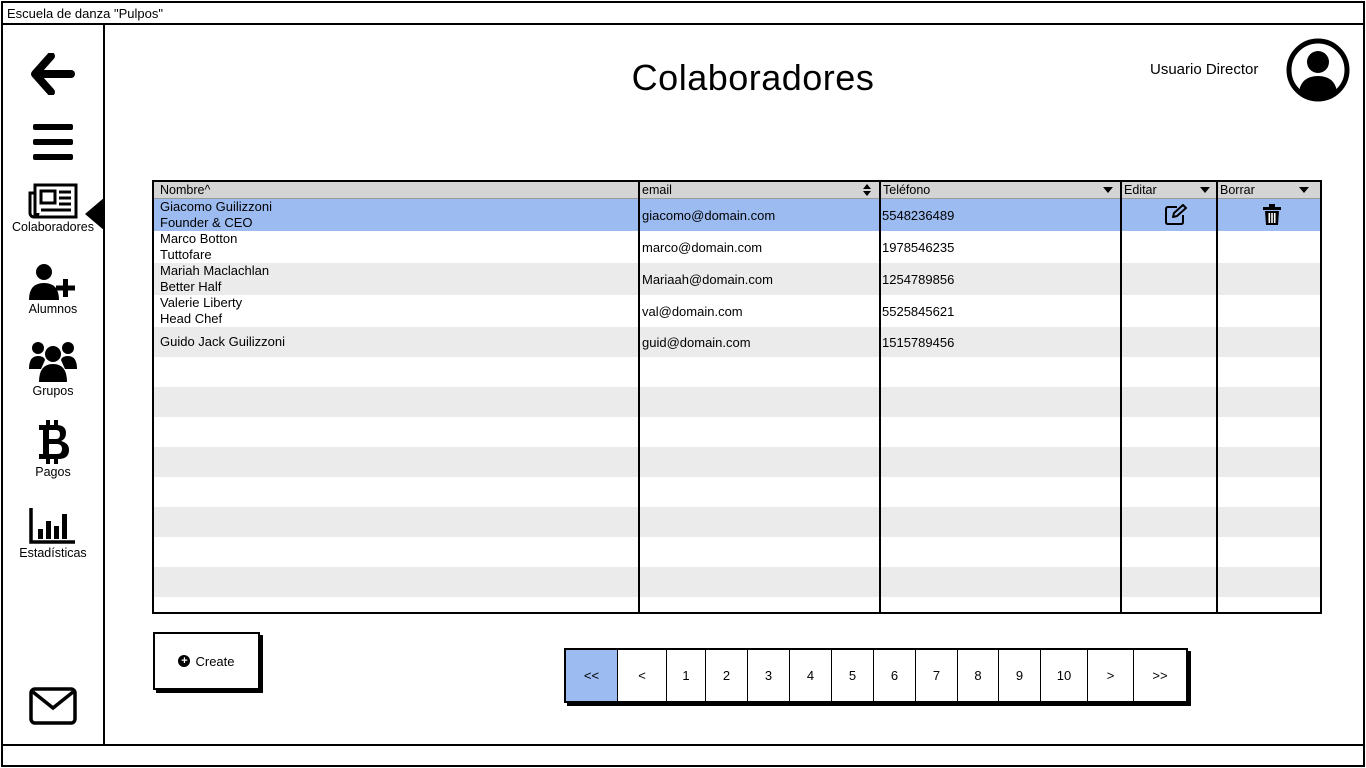 The height and width of the screenshot is (768, 1366). Describe the element at coordinates (186, 254) in the screenshot. I see `role-text: Tuttofare` at that location.